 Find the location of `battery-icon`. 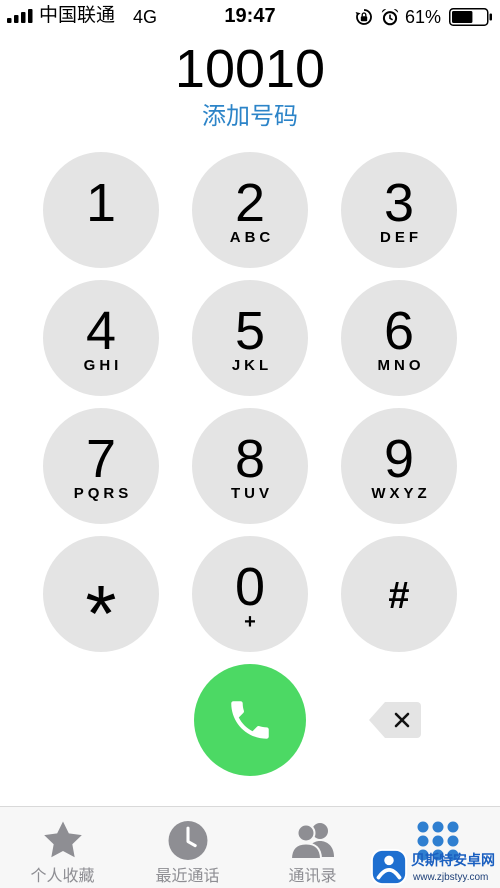

battery-icon is located at coordinates (470, 17).